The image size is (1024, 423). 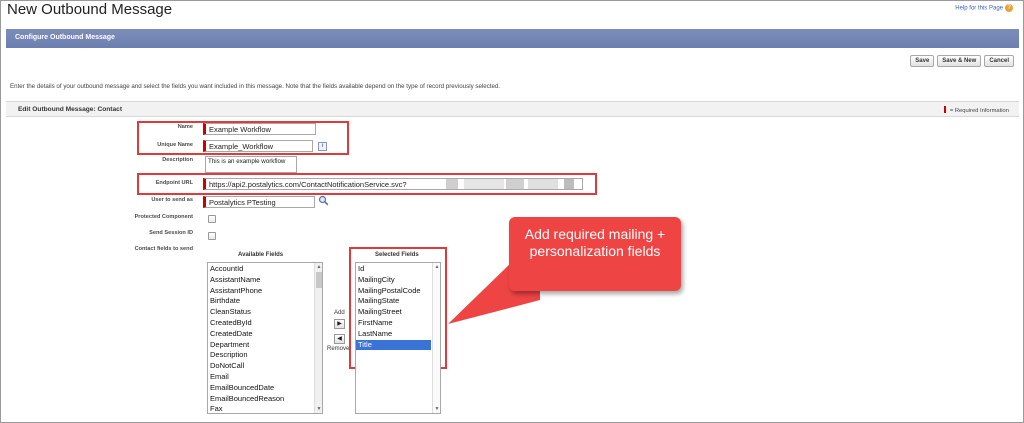 I want to click on list-item: Email, so click(x=260, y=377).